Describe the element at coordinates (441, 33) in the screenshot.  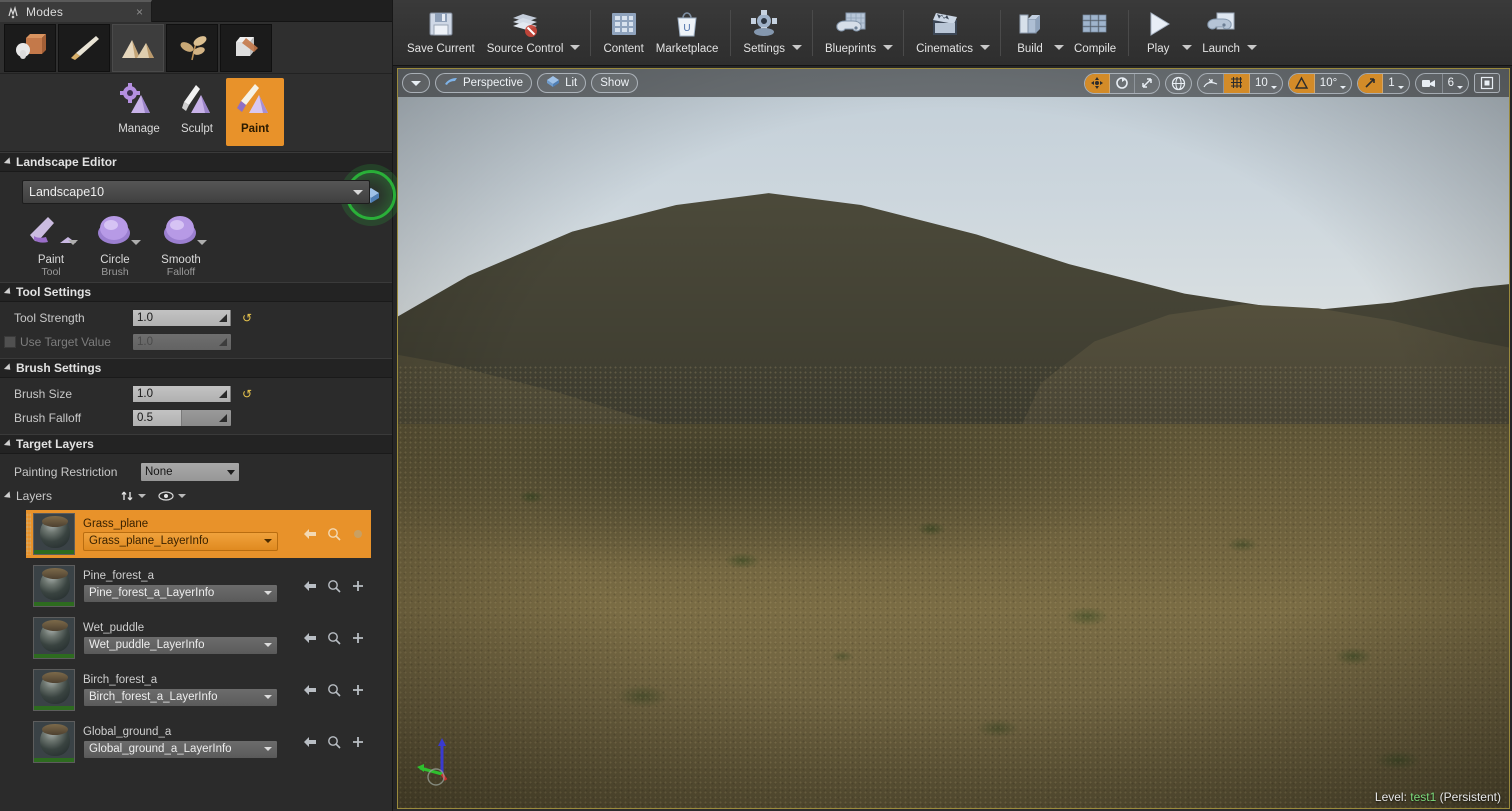
I see `save-current-button: Save Current` at that location.